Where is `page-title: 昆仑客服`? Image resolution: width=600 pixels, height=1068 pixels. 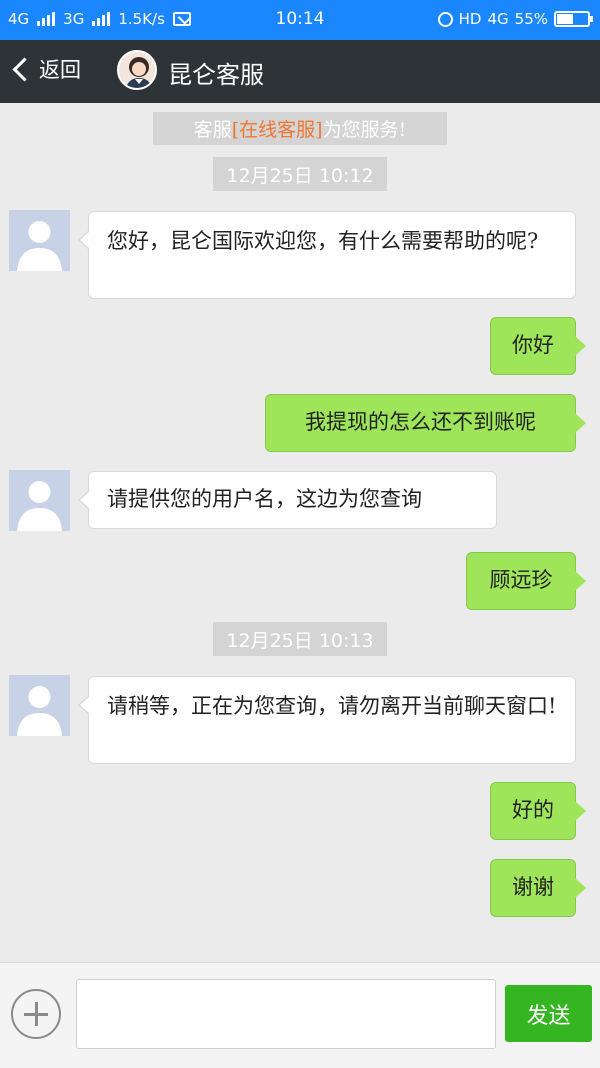
page-title: 昆仑客服 is located at coordinates (216, 75).